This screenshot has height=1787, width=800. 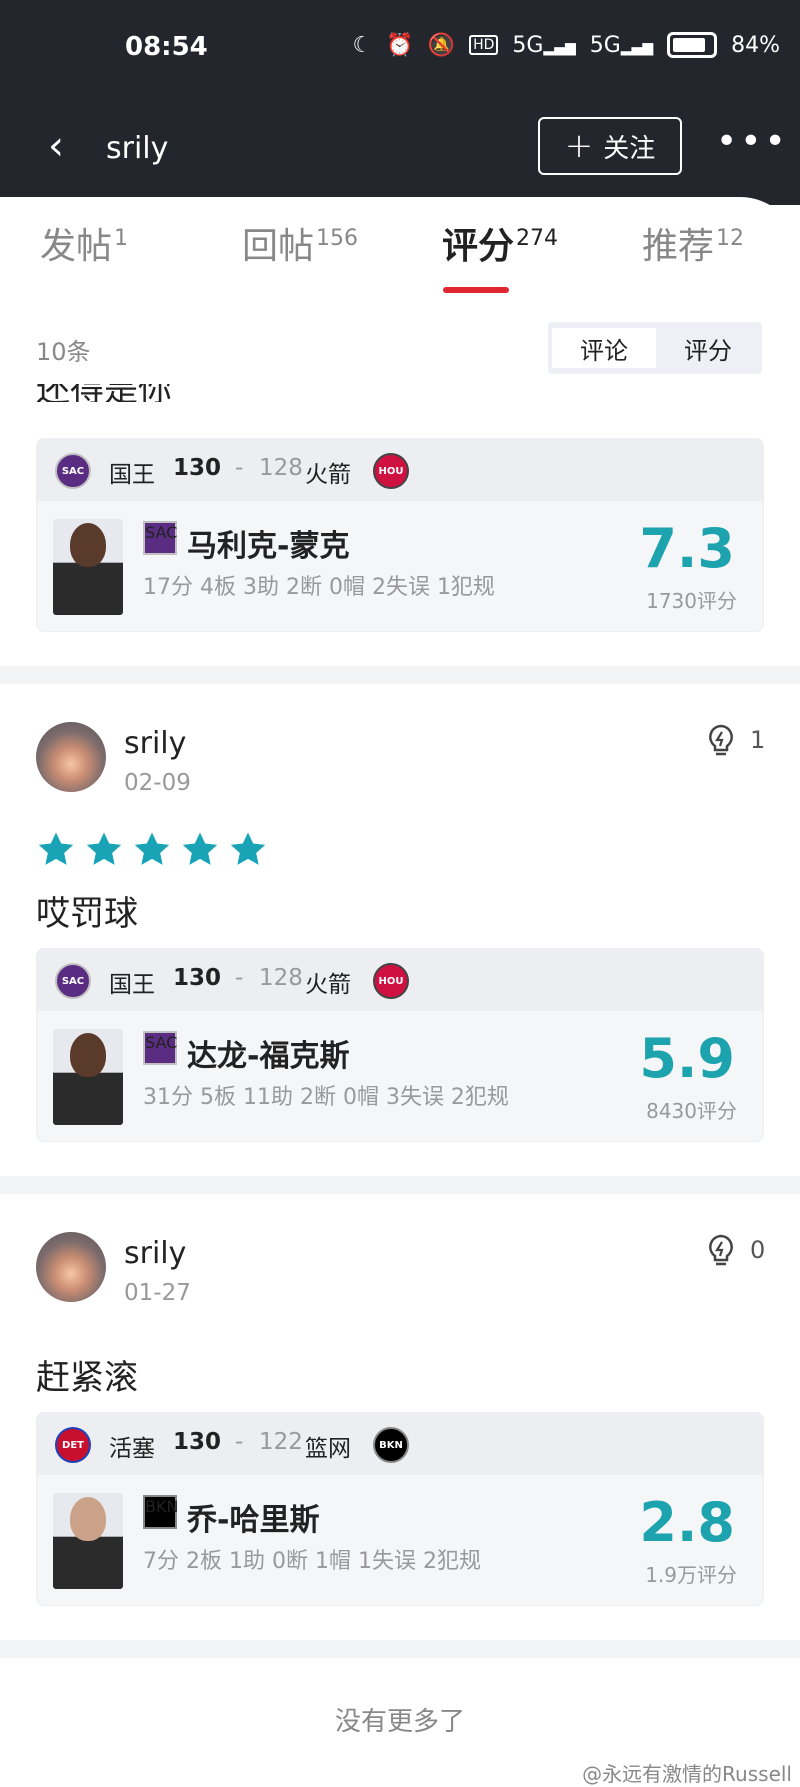 I want to click on follow-button: + 关注, so click(x=610, y=146).